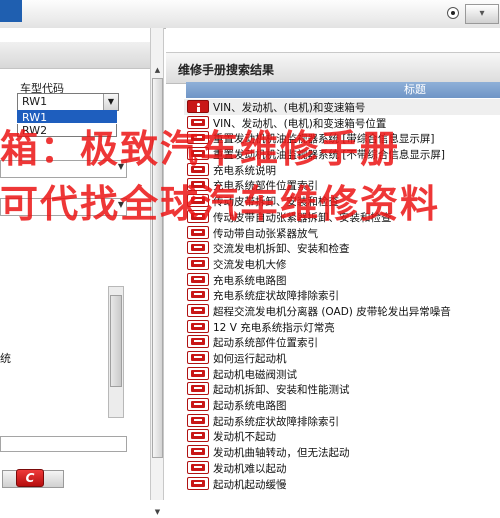  What do you see at coordinates (200, 149) in the screenshot?
I see `watermark-line-1: 箱：极致汽车维修手册` at bounding box center [200, 149].